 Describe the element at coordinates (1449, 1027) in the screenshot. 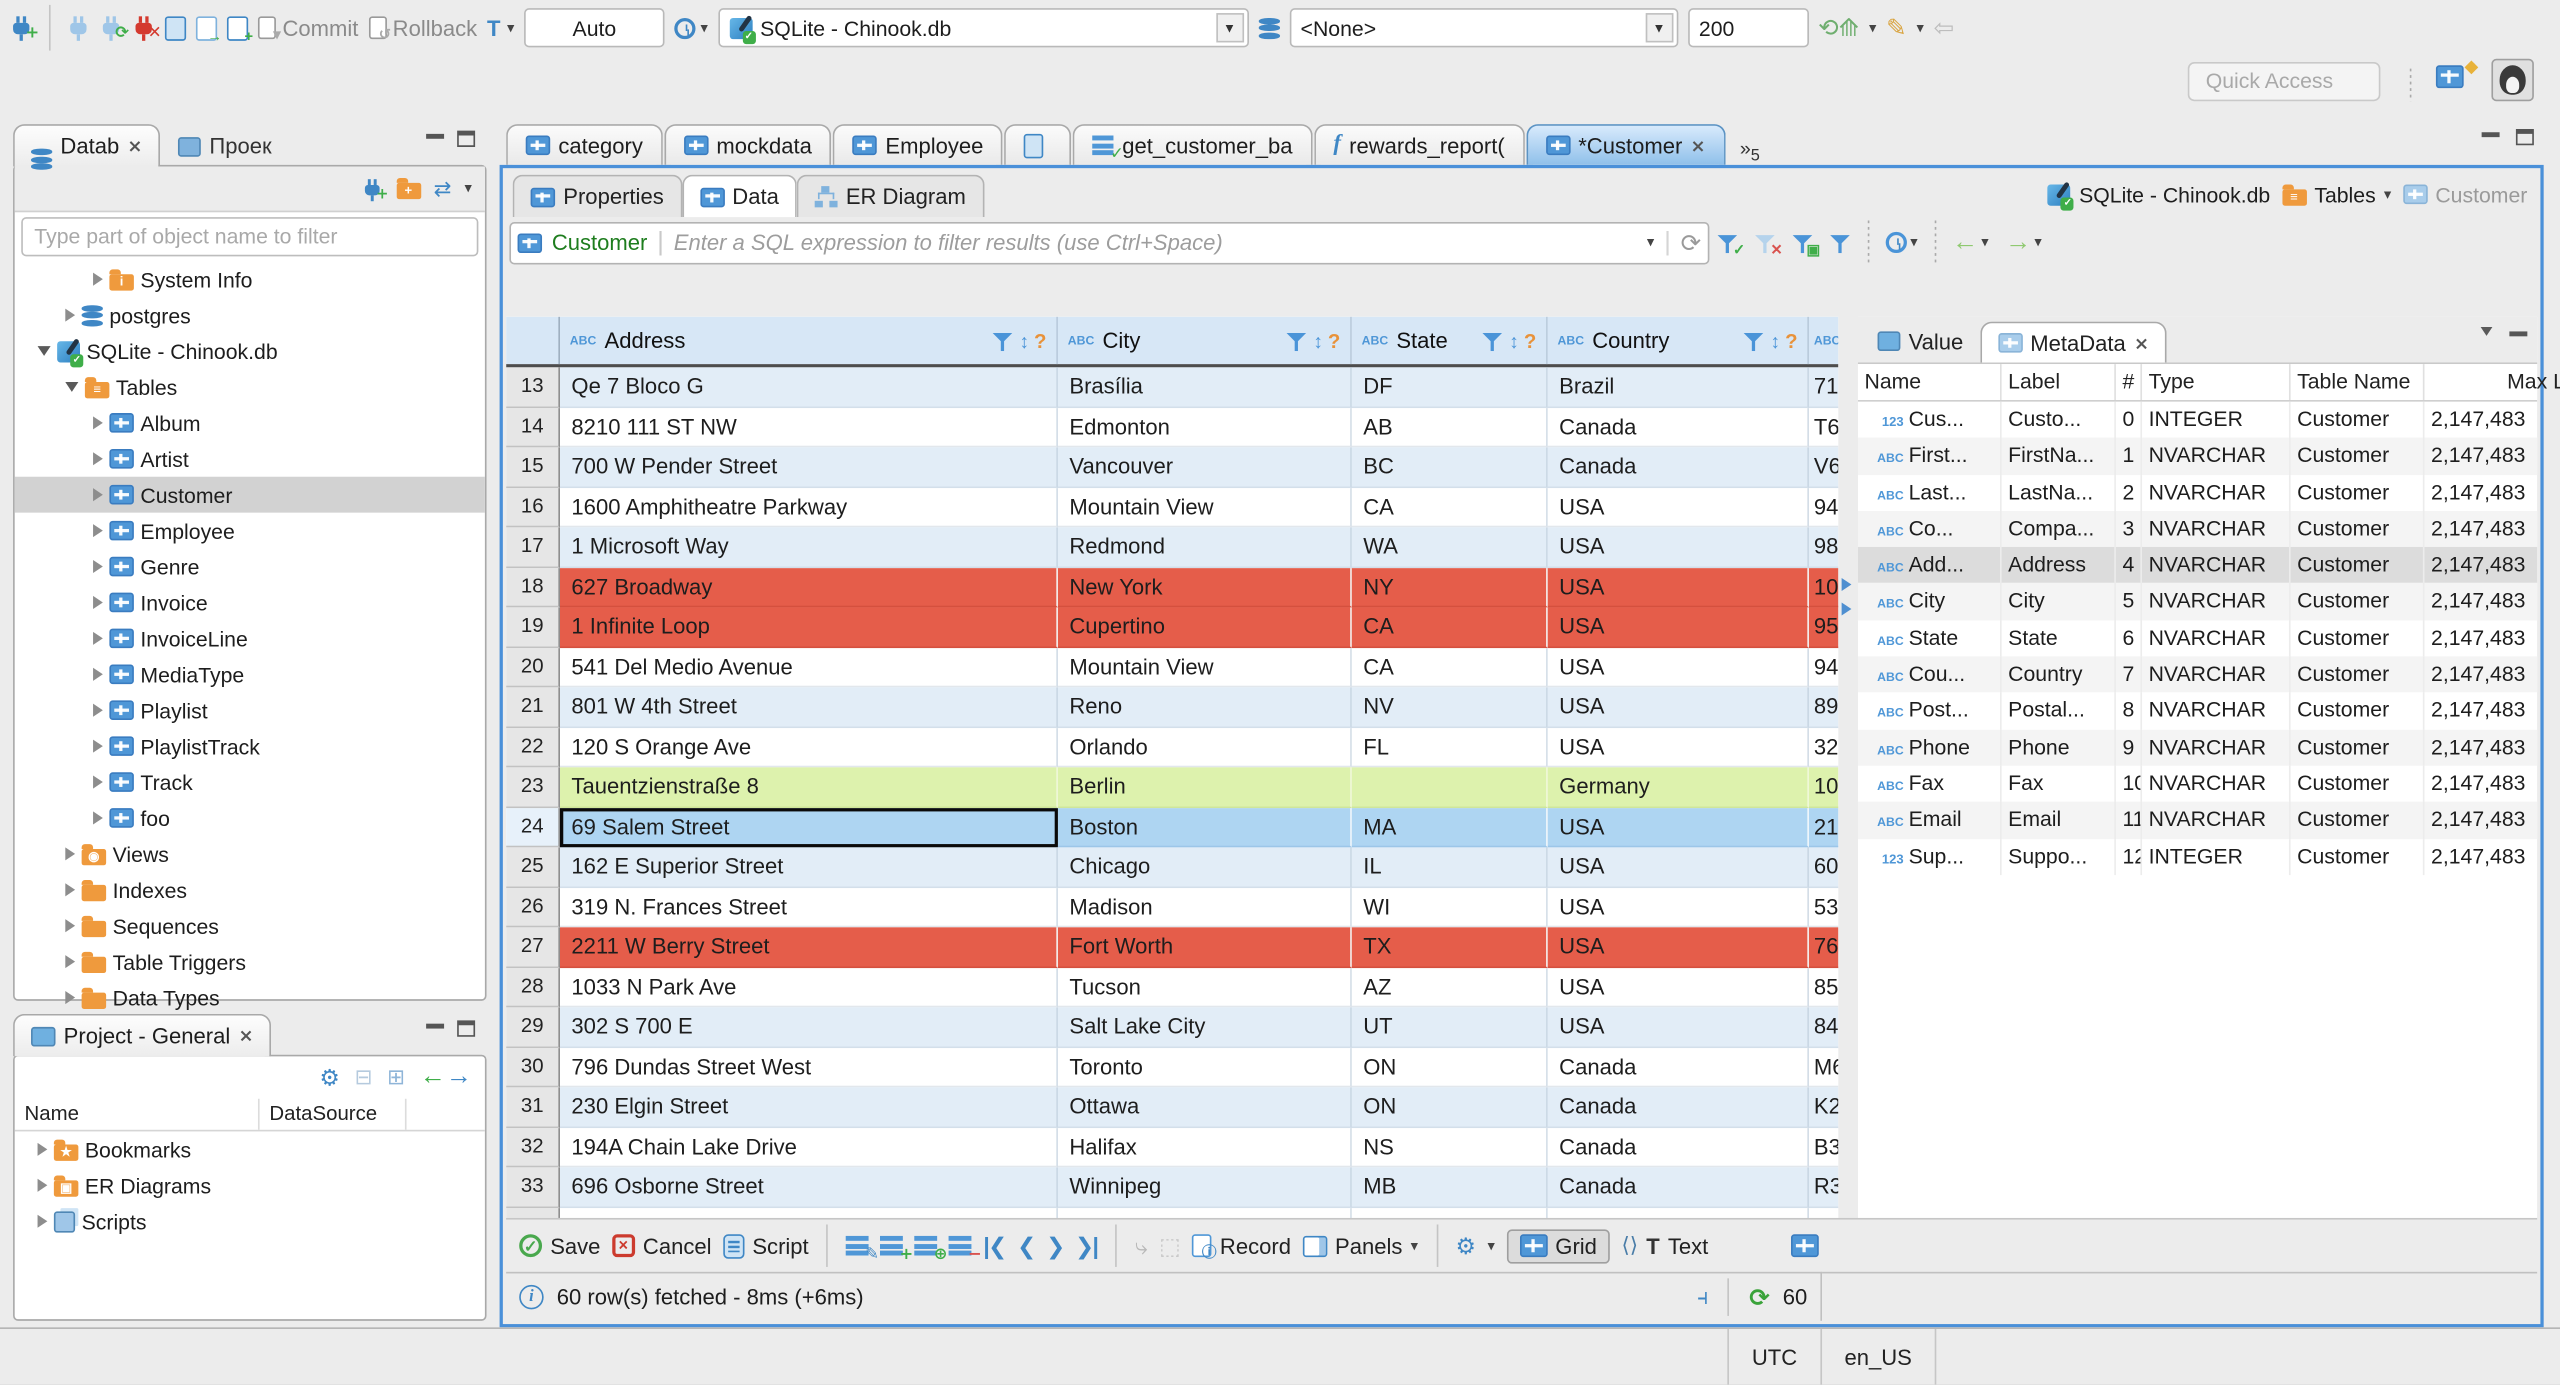

I see `grid-cell: UT` at that location.